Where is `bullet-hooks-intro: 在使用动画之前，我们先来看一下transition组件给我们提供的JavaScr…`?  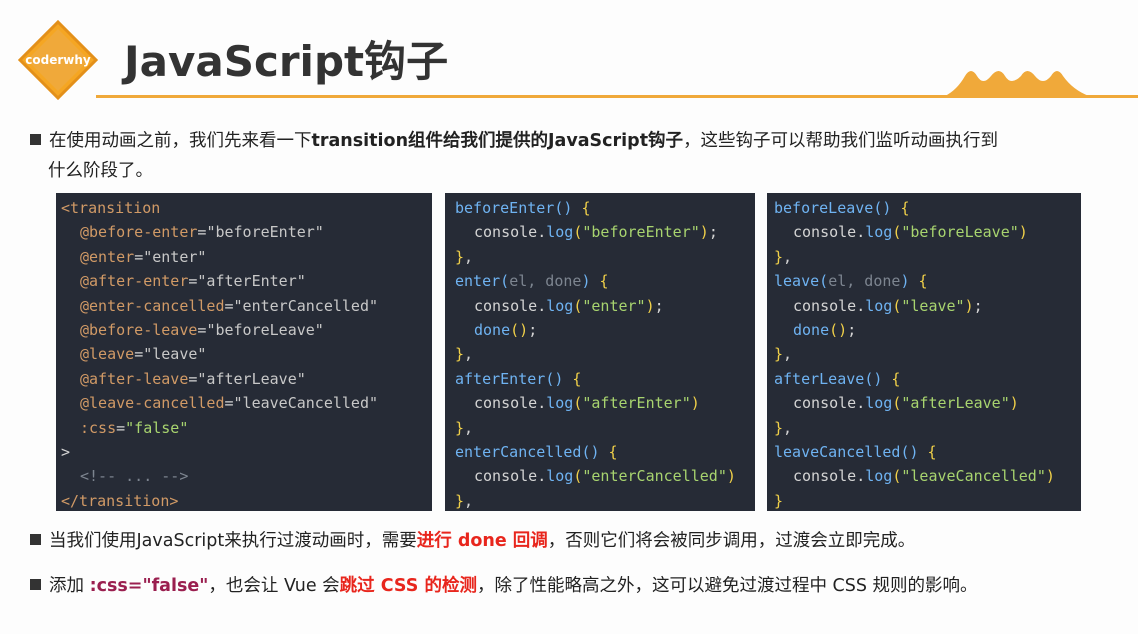 bullet-hooks-intro: 在使用动画之前，我们先来看一下transition组件给我们提供的JavaScr… is located at coordinates (575, 156).